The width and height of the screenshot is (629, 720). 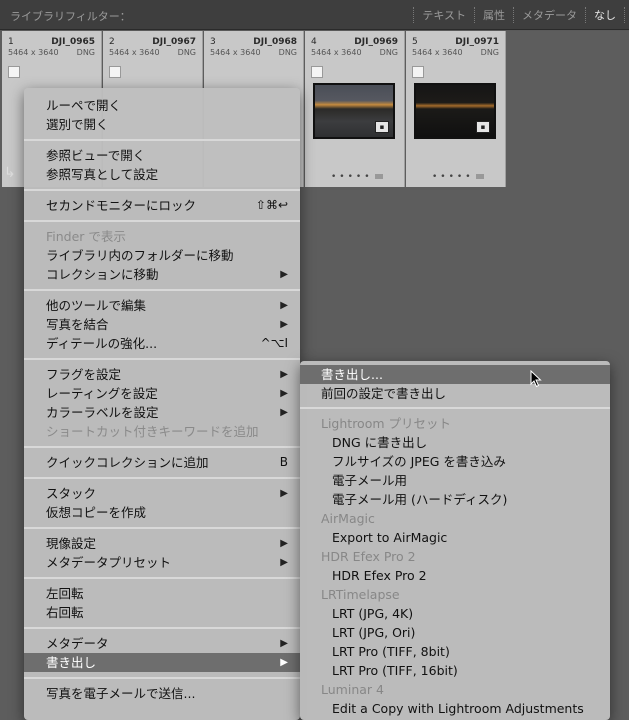 What do you see at coordinates (162, 393) in the screenshot?
I see `menu-item-set-rating: レーティングを設定 ▶` at bounding box center [162, 393].